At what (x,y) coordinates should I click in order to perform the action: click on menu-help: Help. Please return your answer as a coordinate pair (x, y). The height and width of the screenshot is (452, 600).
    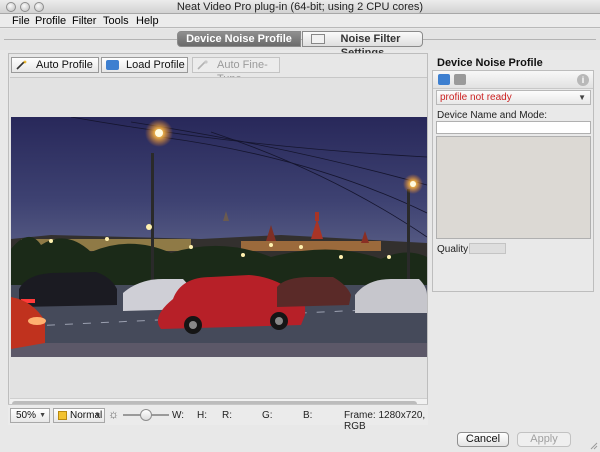
    Looking at the image, I should click on (147, 21).